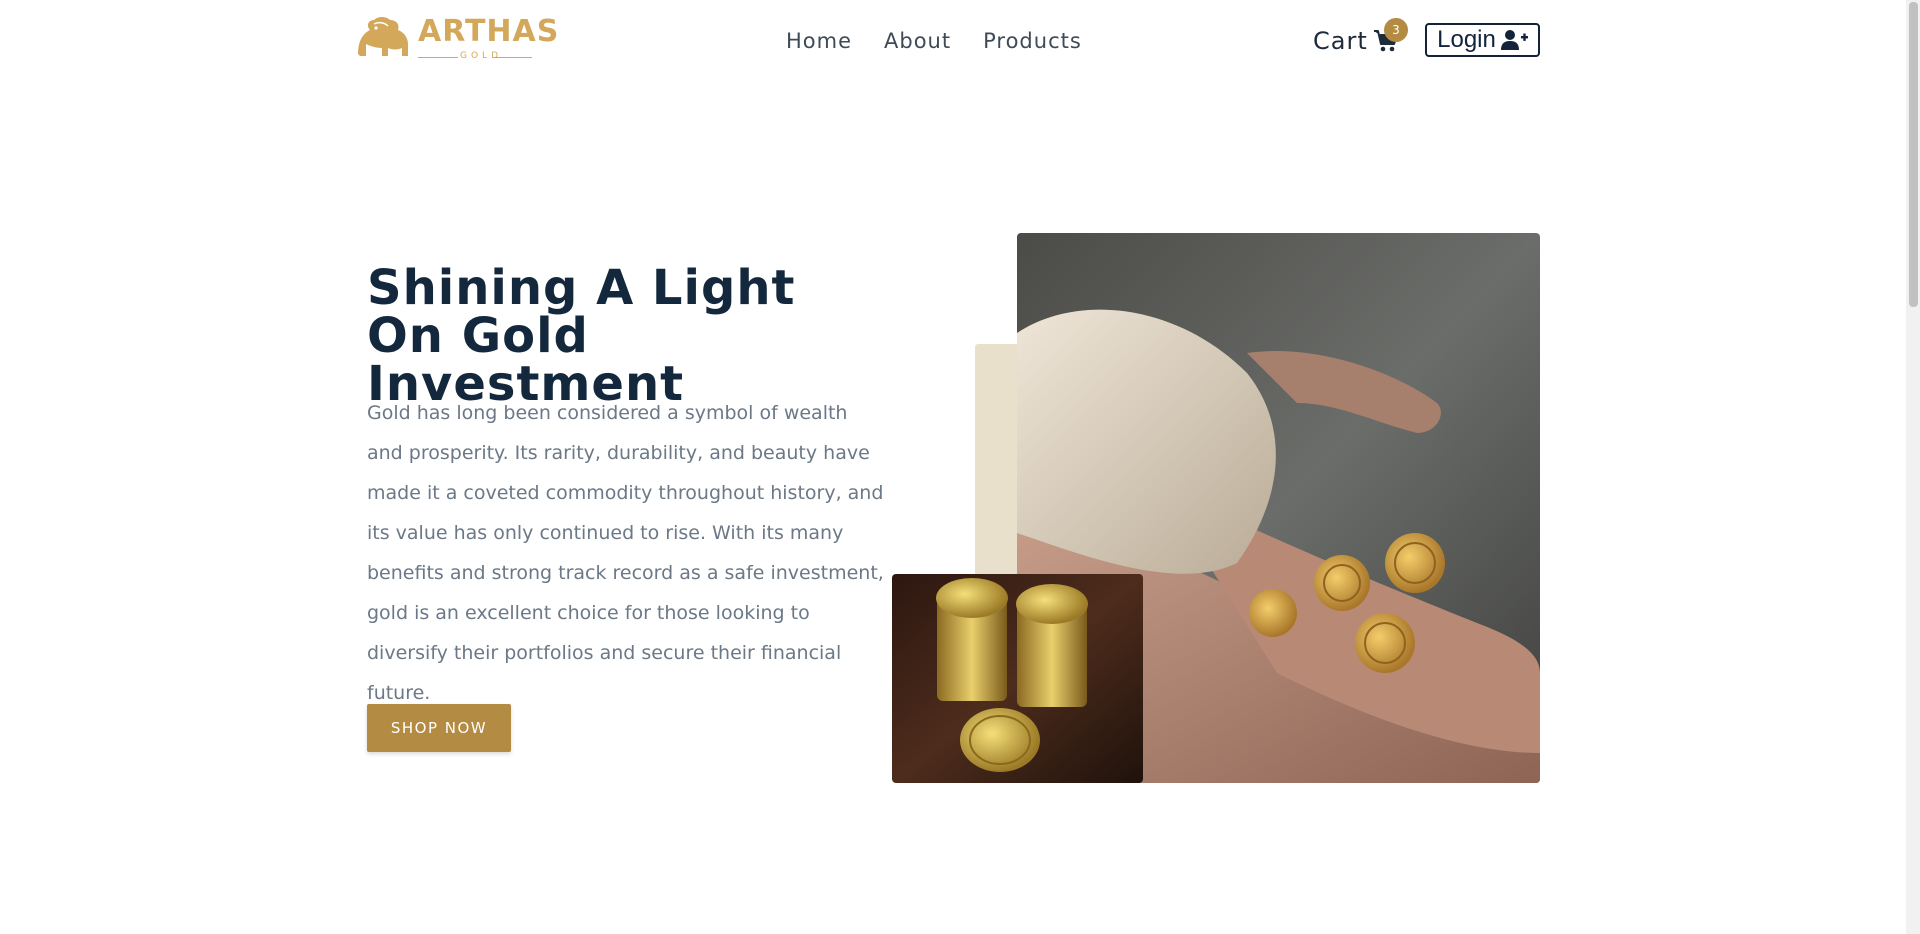 This screenshot has width=1920, height=934. What do you see at coordinates (1466, 39) in the screenshot?
I see `login-label: Login` at bounding box center [1466, 39].